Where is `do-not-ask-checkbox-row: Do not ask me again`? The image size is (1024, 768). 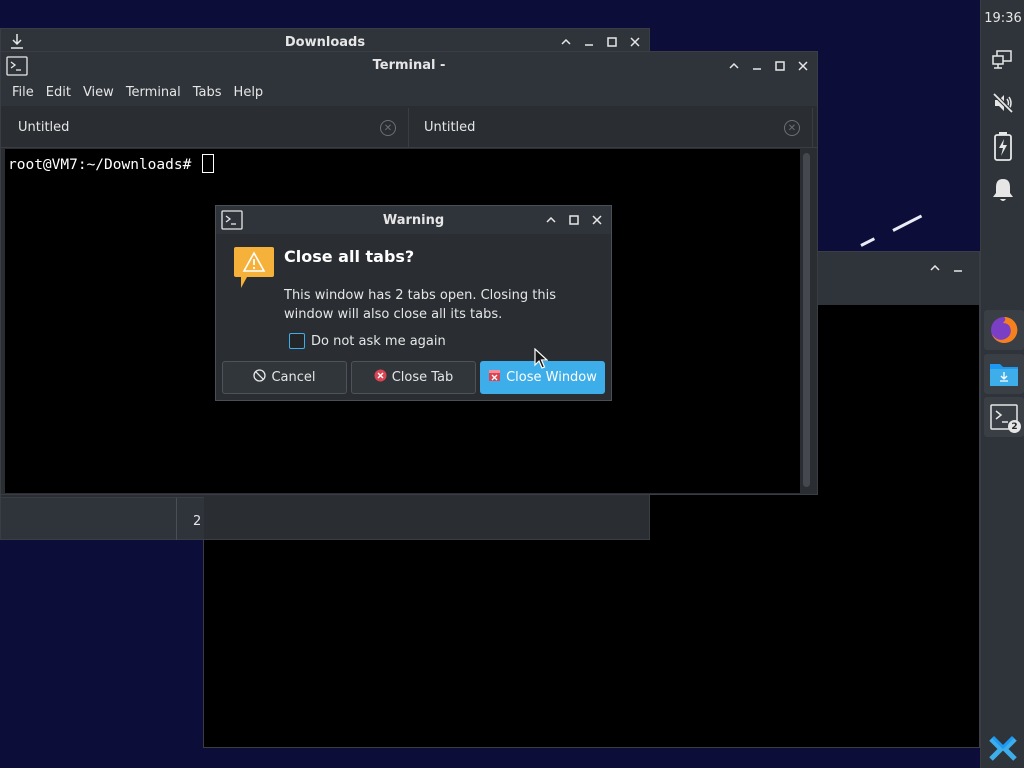 do-not-ask-checkbox-row: Do not ask me again is located at coordinates (367, 341).